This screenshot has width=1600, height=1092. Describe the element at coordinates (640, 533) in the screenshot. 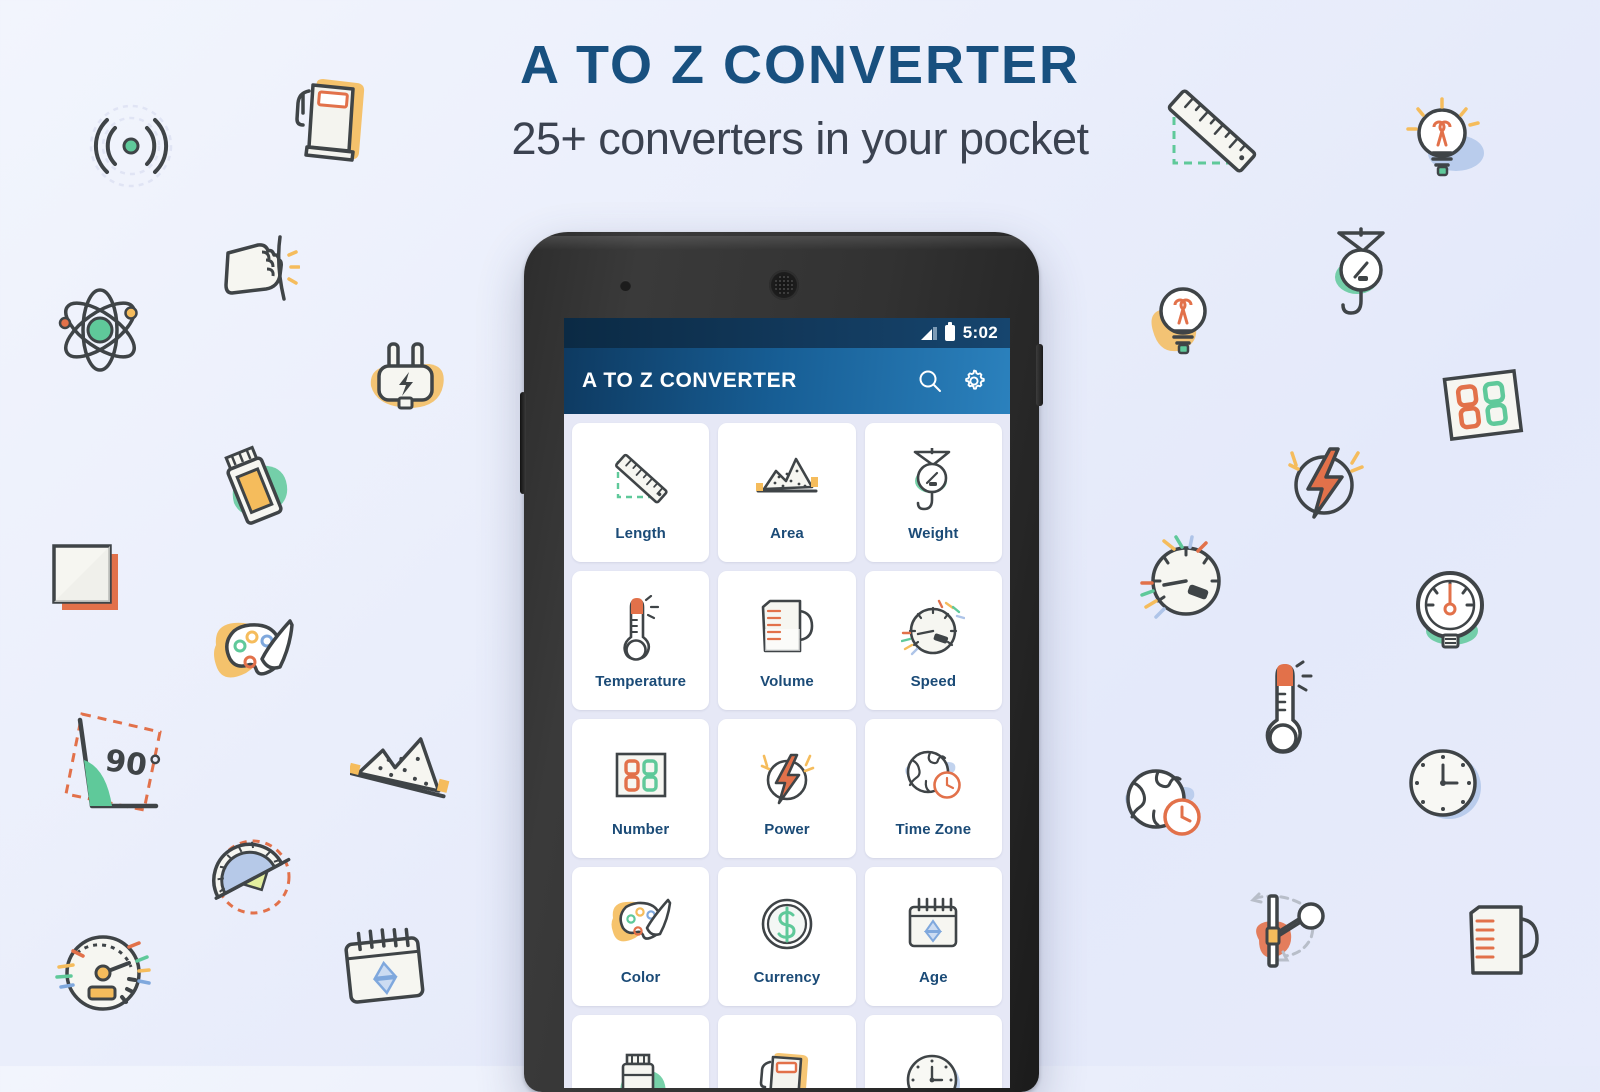

I see `tile-label: Length` at that location.